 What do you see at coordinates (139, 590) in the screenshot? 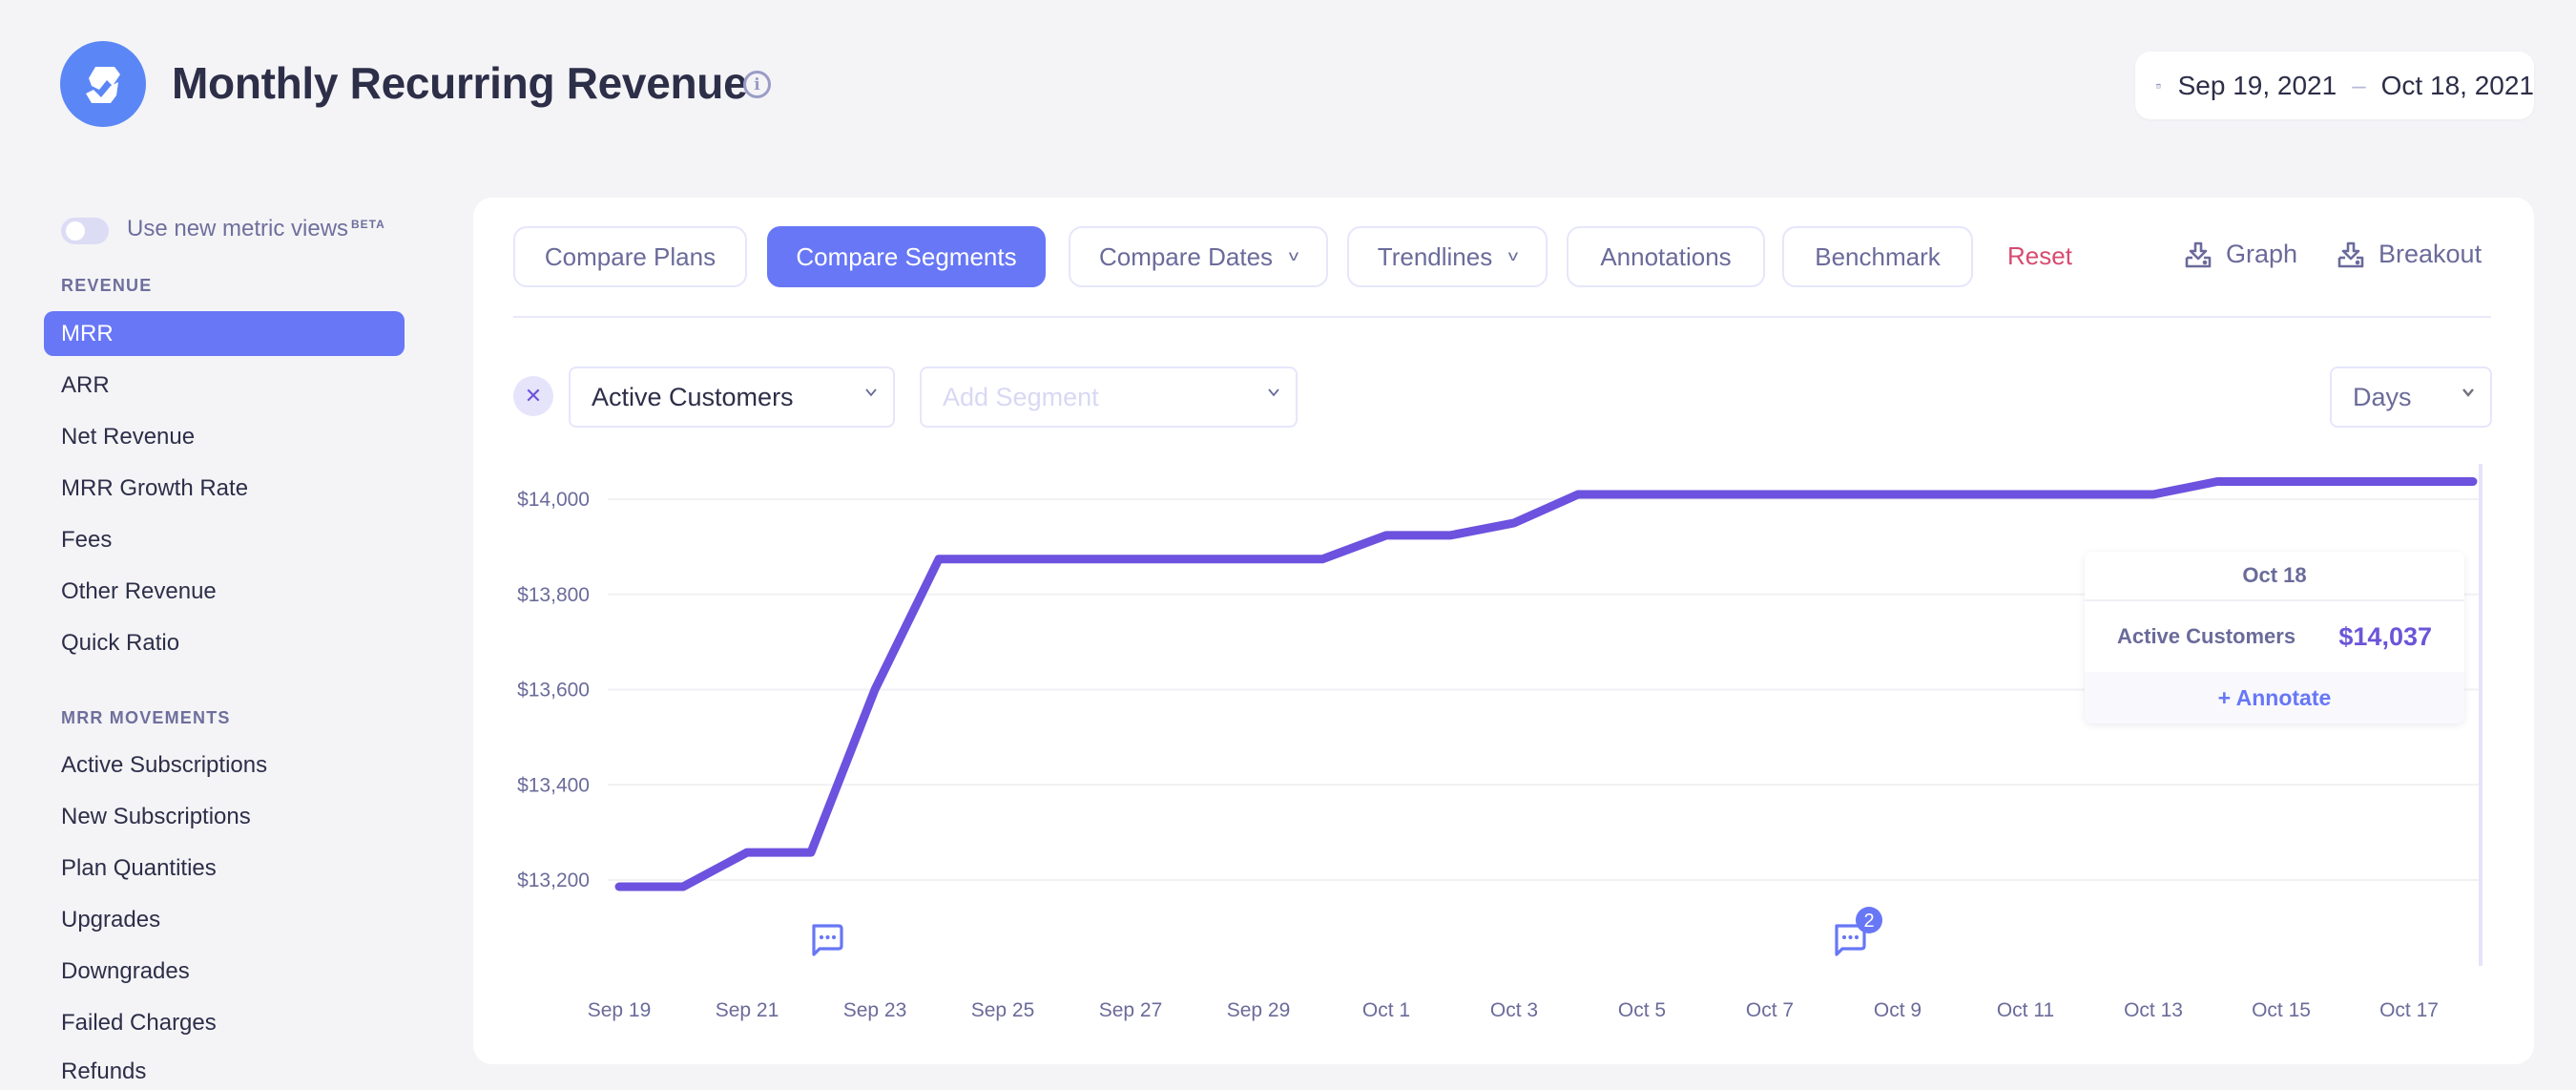
I see `sidebar-item-label: Other Revenue` at bounding box center [139, 590].